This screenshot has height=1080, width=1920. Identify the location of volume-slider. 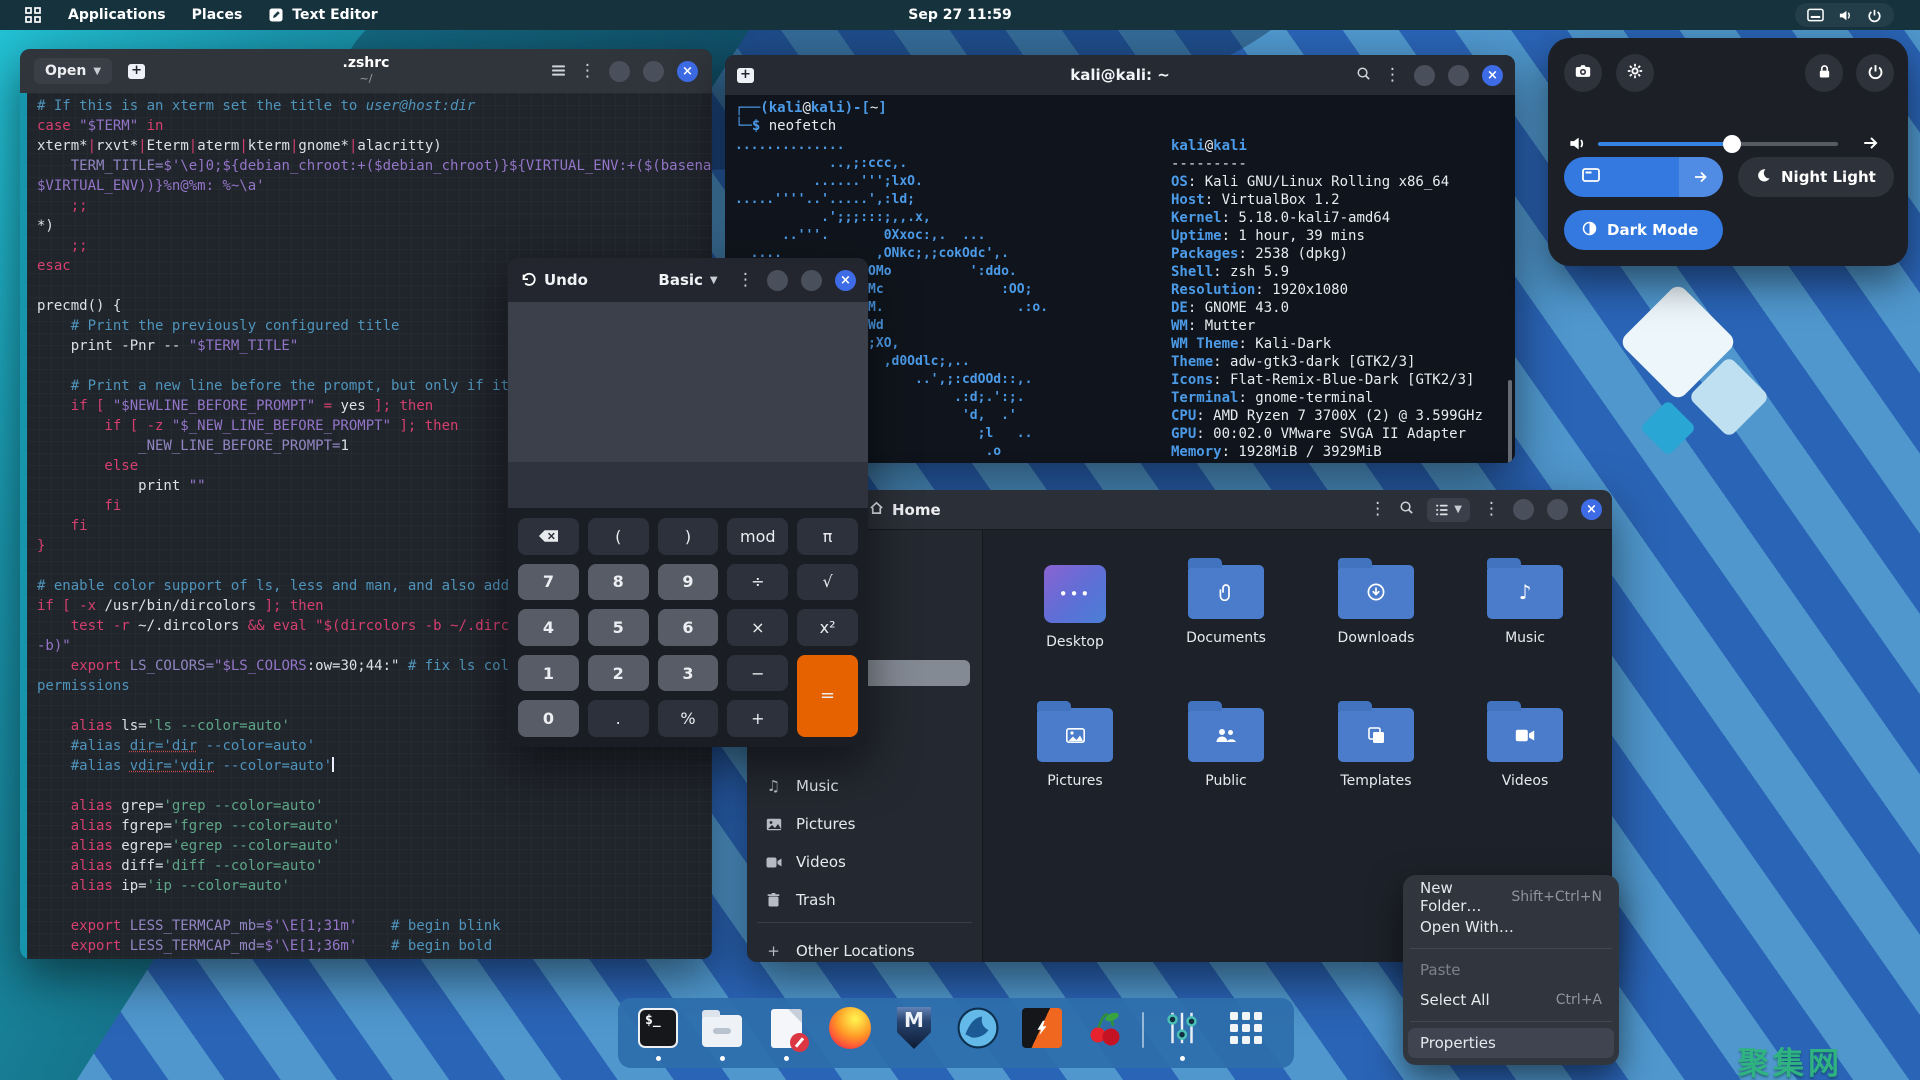
(1718, 144).